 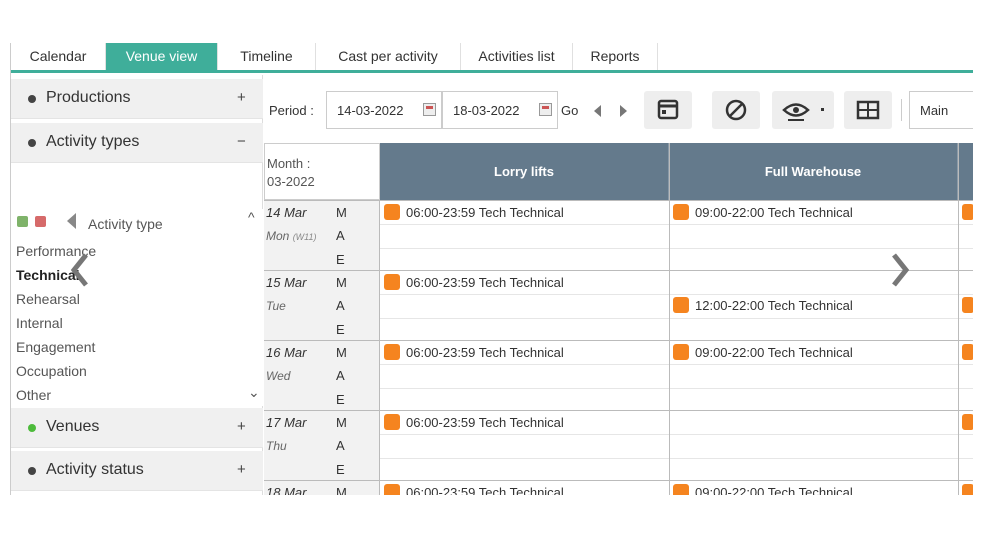 I want to click on section-label: Activity status, so click(x=95, y=469).